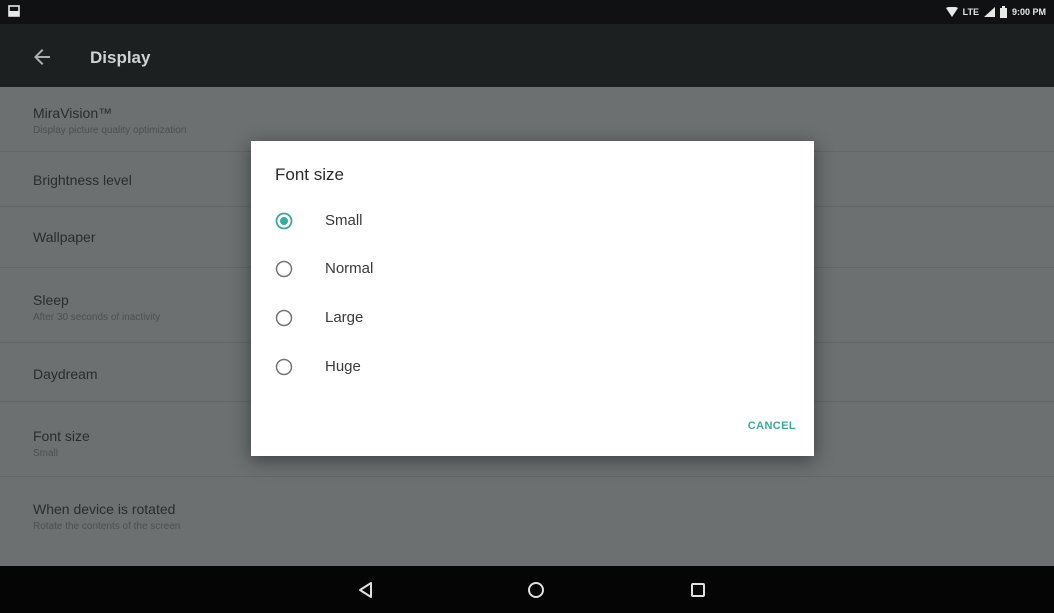 The image size is (1054, 613). What do you see at coordinates (42, 57) in the screenshot?
I see `back-arrow-icon` at bounding box center [42, 57].